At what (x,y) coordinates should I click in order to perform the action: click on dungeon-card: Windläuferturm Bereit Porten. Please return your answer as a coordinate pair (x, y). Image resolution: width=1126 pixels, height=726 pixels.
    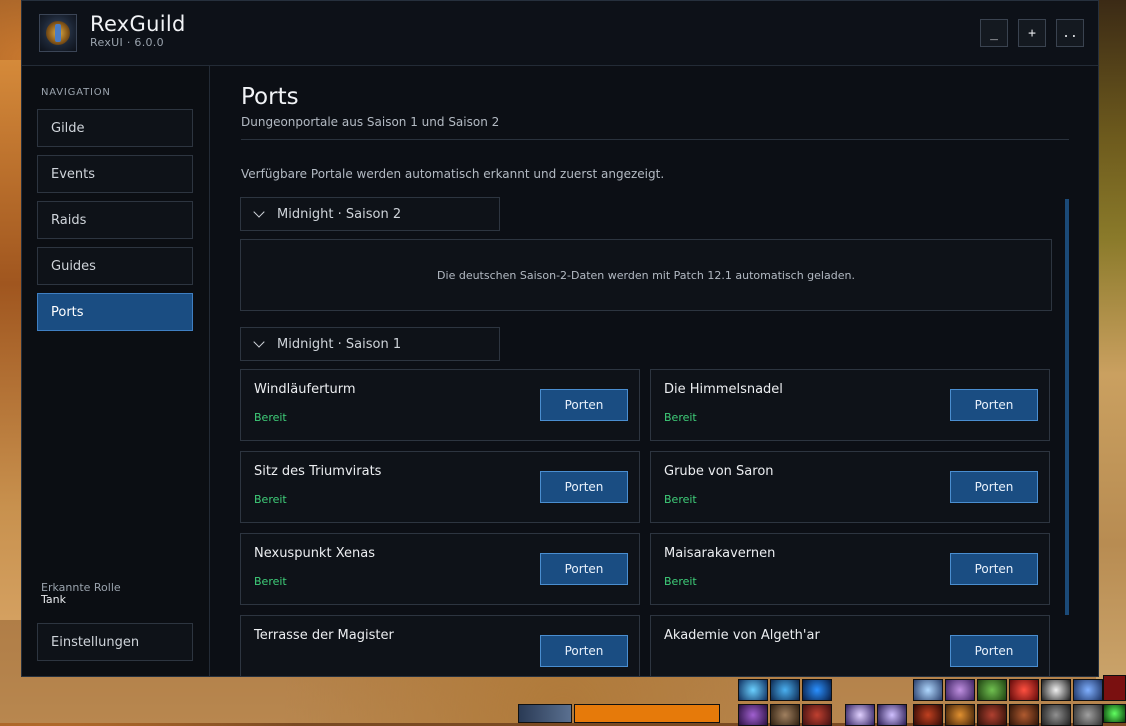
    Looking at the image, I should click on (440, 405).